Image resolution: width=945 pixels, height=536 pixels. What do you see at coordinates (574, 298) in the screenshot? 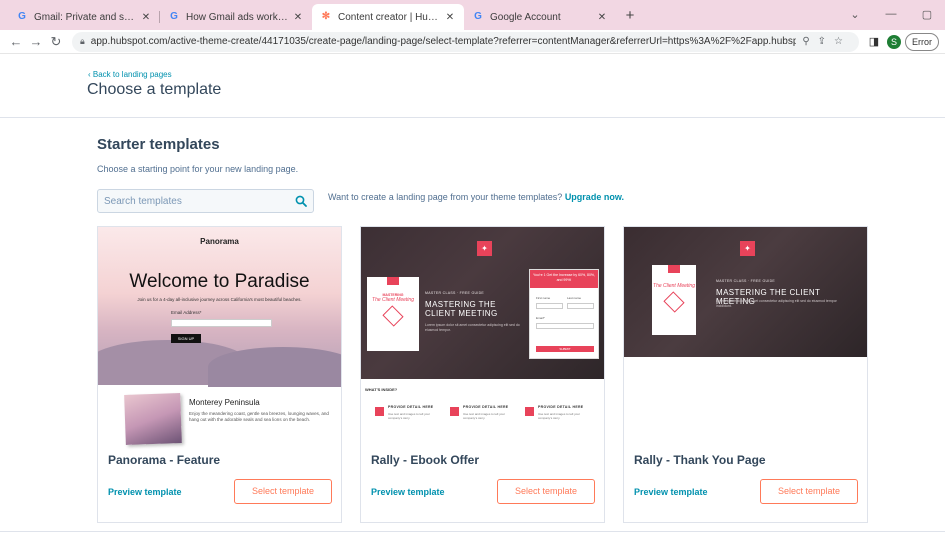
I see `form-label-last: Last name` at bounding box center [574, 298].